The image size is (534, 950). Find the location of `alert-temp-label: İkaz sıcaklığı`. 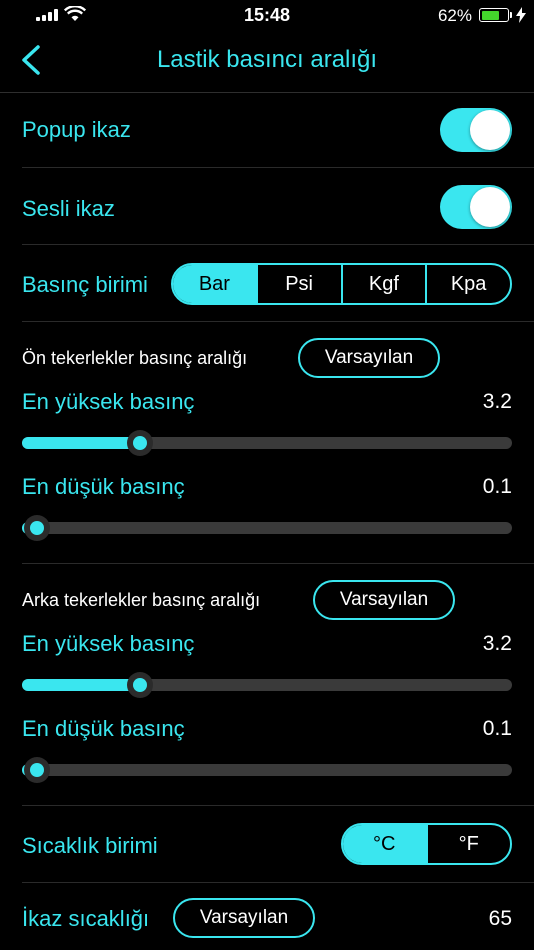

alert-temp-label: İkaz sıcaklığı is located at coordinates (86, 918).